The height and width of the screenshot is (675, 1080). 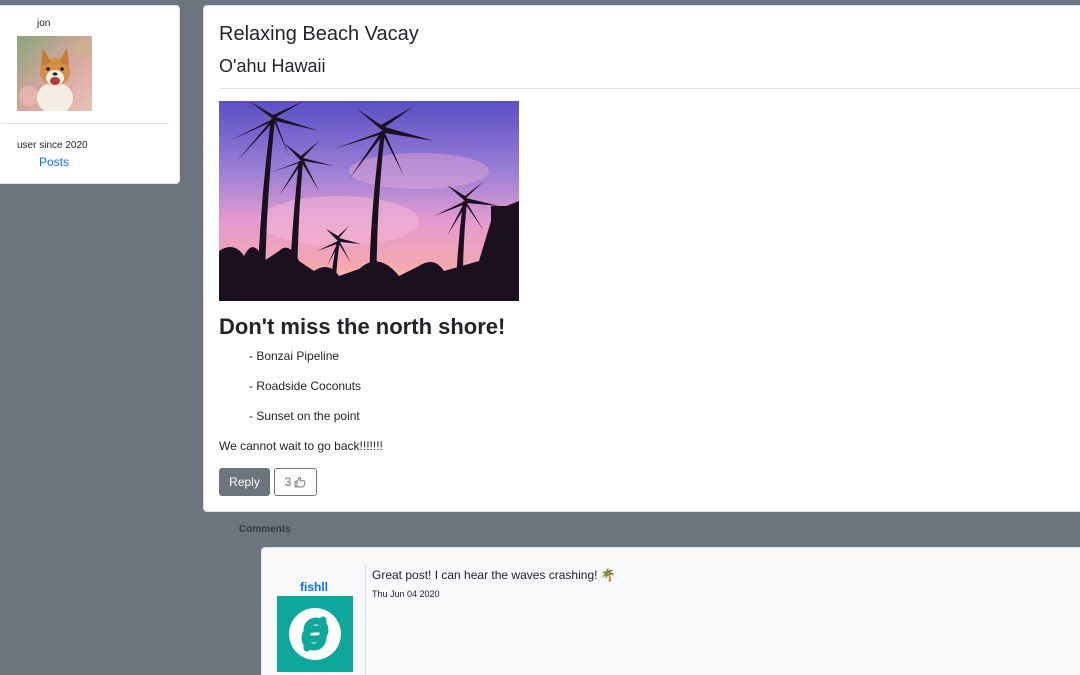 What do you see at coordinates (244, 482) in the screenshot?
I see `reply-button: Reply` at bounding box center [244, 482].